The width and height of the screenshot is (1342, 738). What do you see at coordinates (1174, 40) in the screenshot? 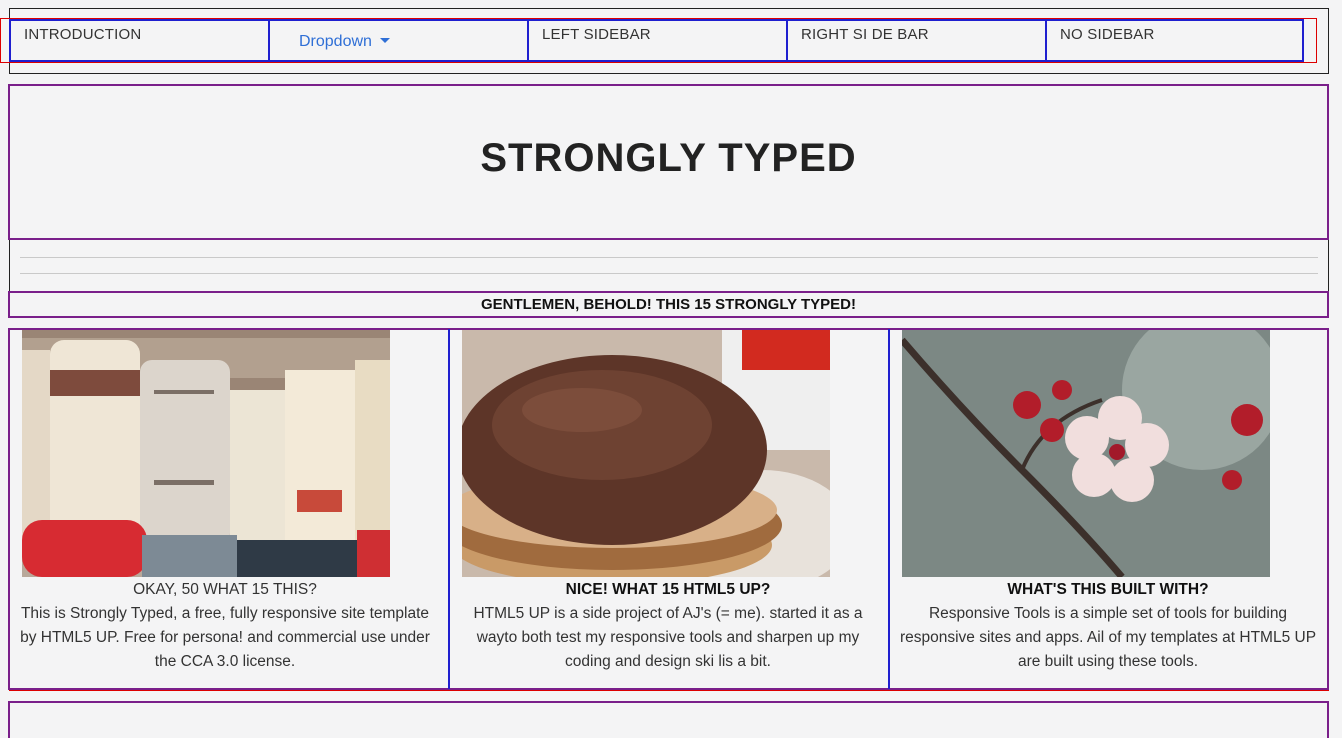
I see `nav-item-no-sidebar: NO SIDEBAR` at bounding box center [1174, 40].